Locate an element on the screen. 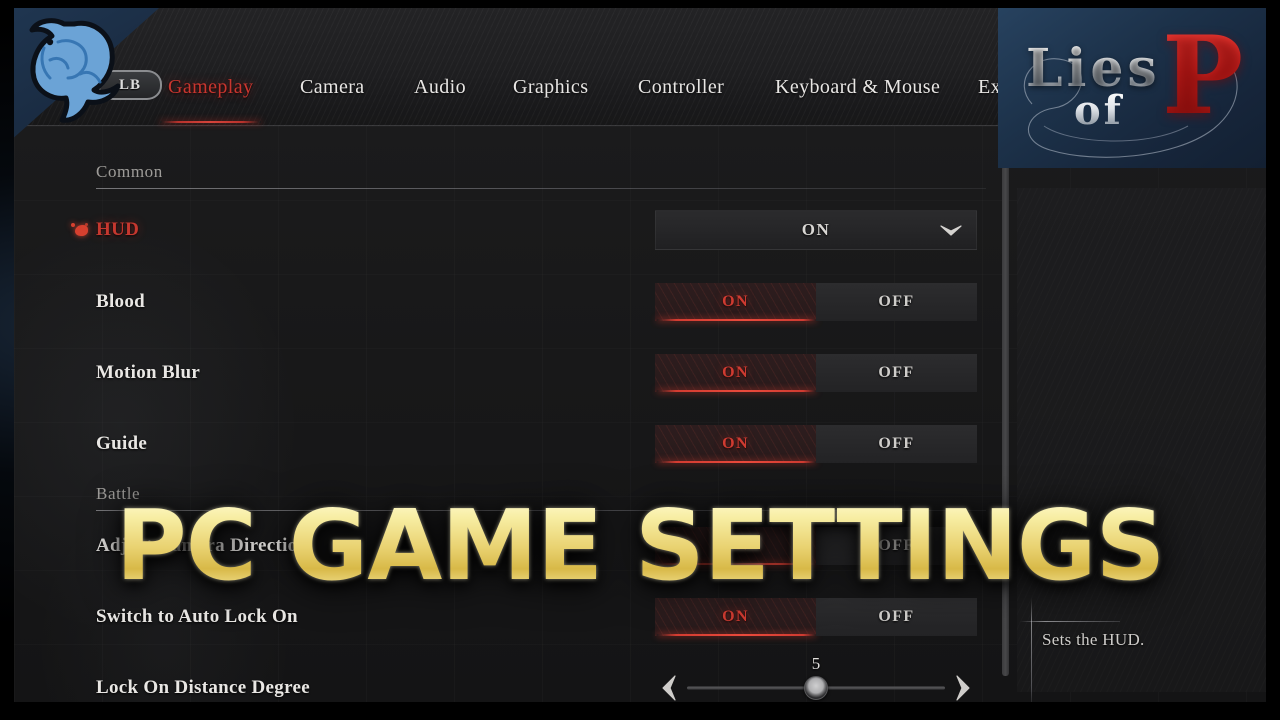 The width and height of the screenshot is (1280, 720). description-vertical-rule is located at coordinates (1031, 650).